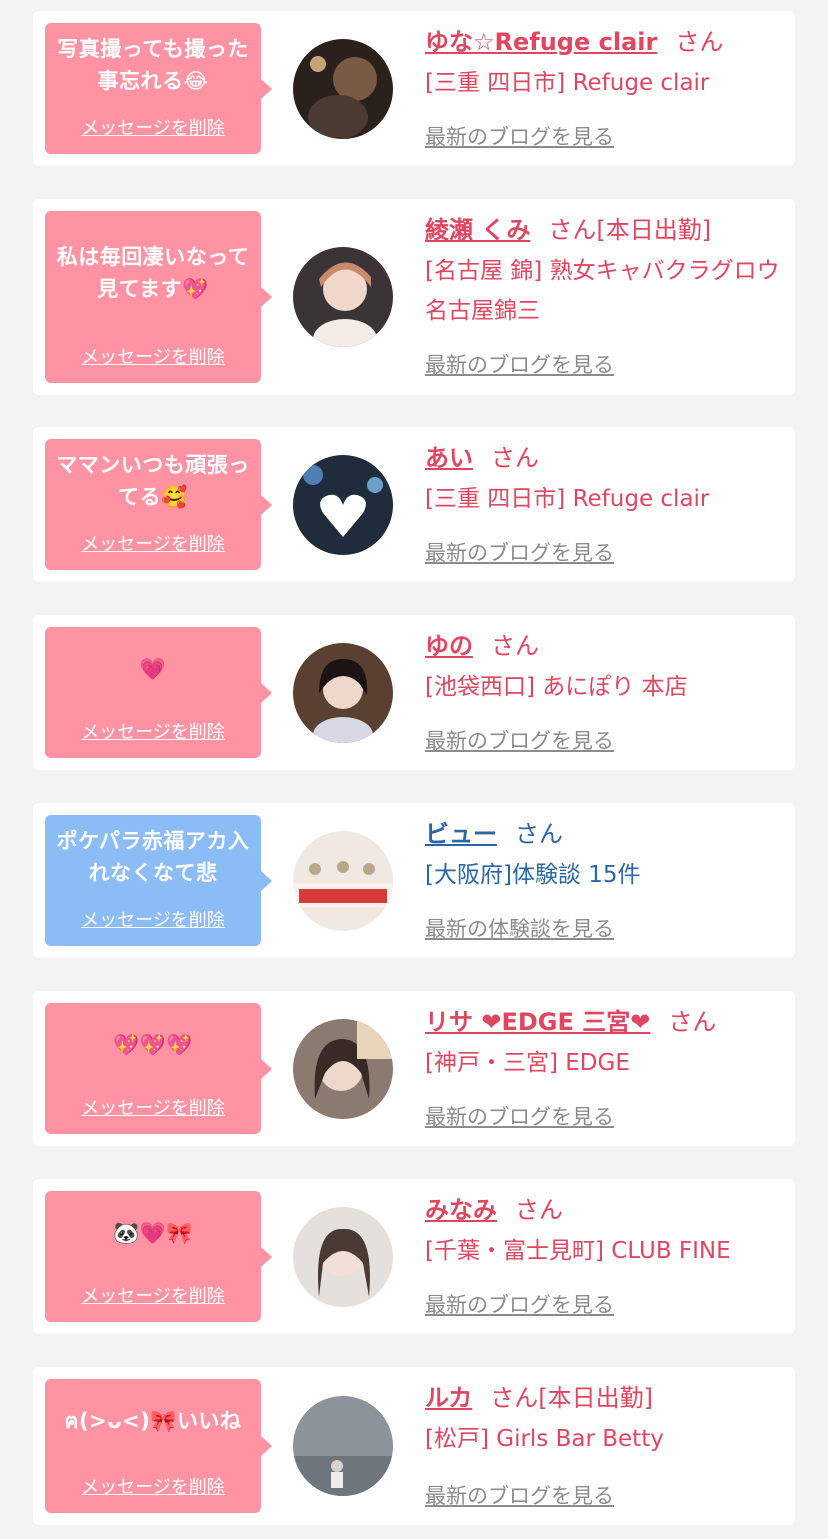 The width and height of the screenshot is (828, 1539). Describe the element at coordinates (153, 669) in the screenshot. I see `message-text: 💗` at that location.